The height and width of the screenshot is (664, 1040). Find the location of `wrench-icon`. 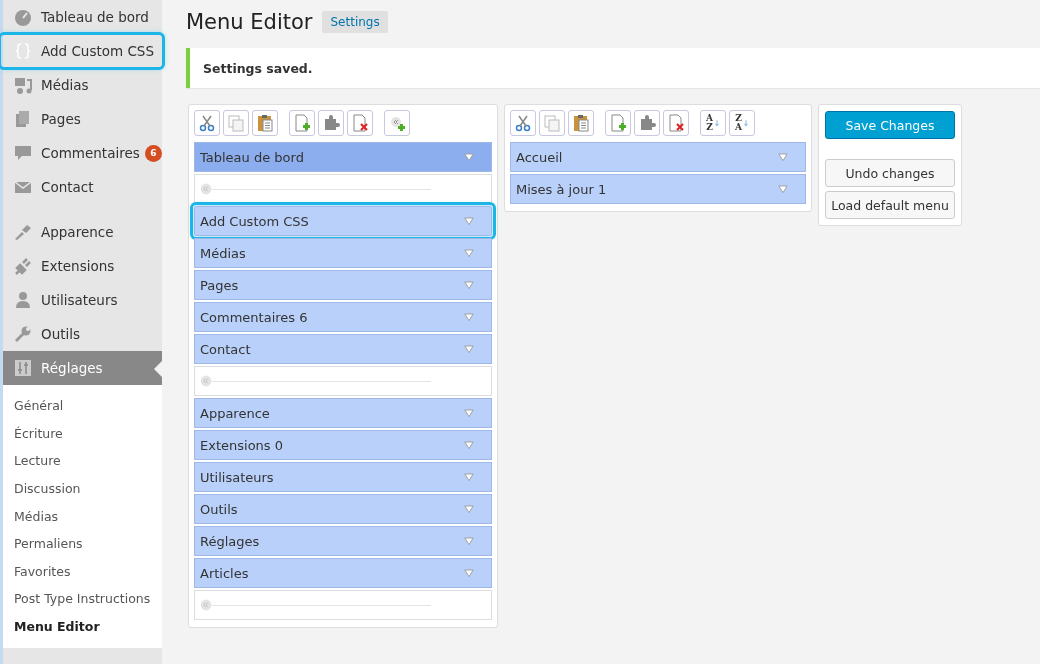

wrench-icon is located at coordinates (23, 334).